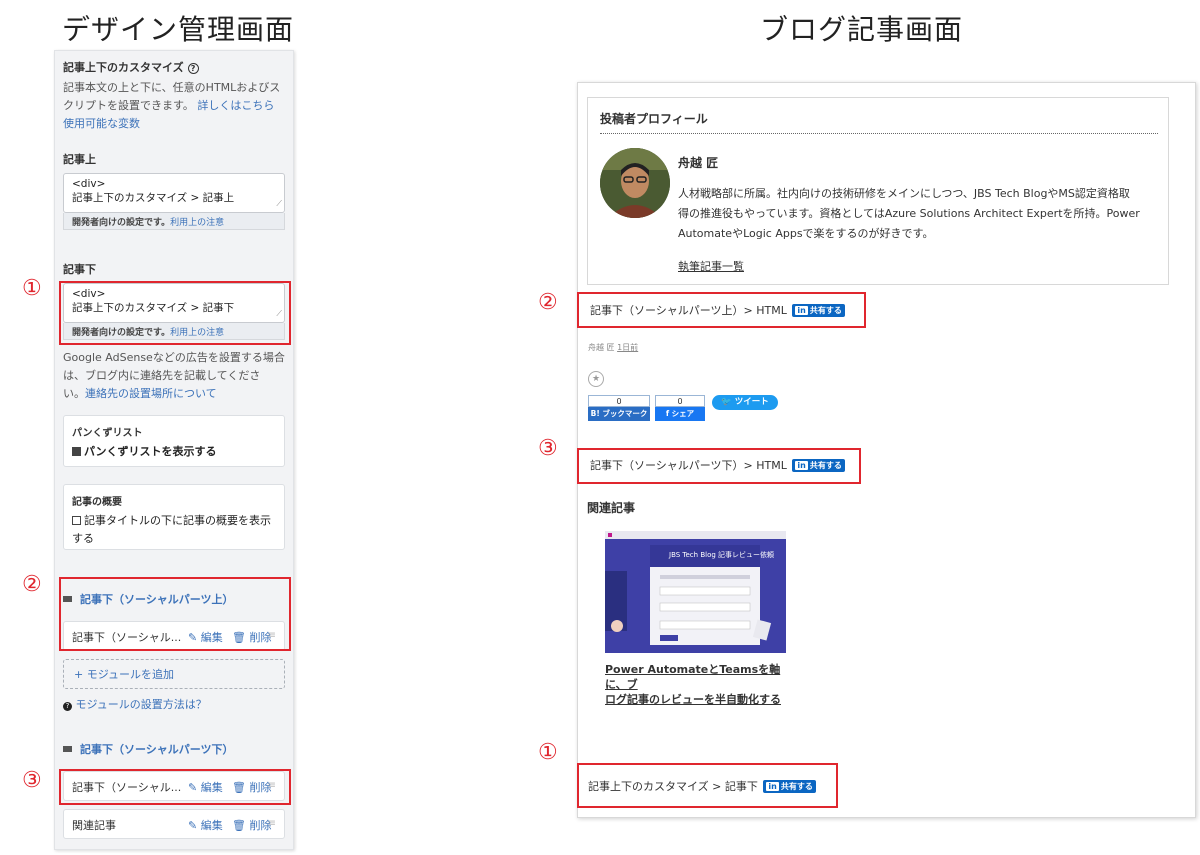 This screenshot has height=855, width=1200. What do you see at coordinates (596, 379) in the screenshot?
I see `star-add-icon: ★` at bounding box center [596, 379].